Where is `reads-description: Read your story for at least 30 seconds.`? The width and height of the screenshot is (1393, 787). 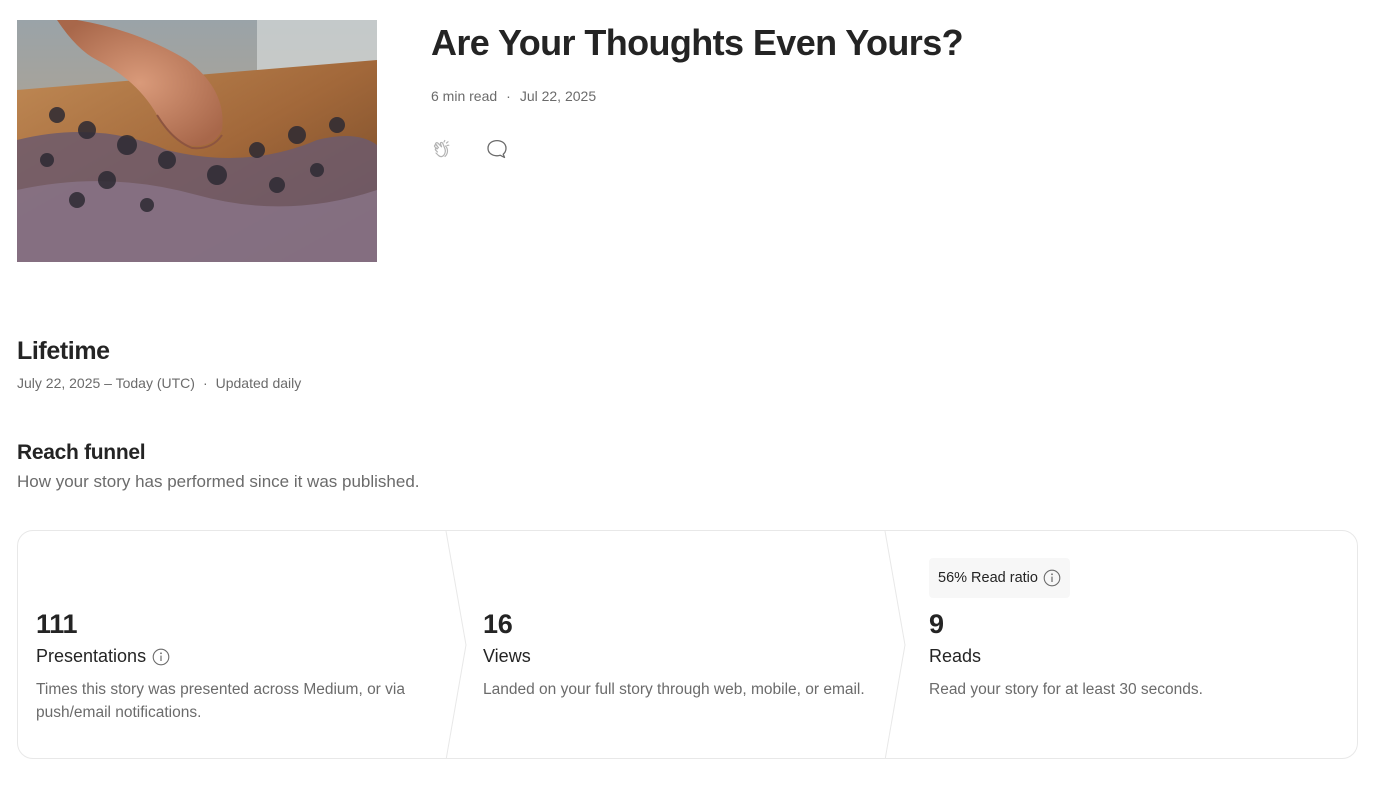
reads-description: Read your story for at least 30 seconds. is located at coordinates (1066, 689).